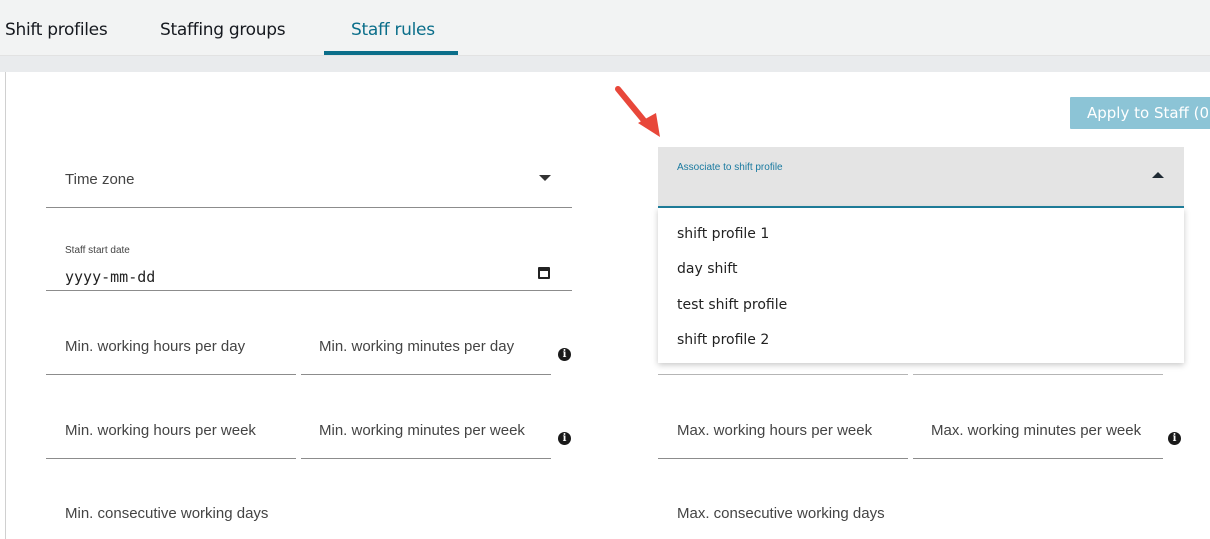 This screenshot has height=539, width=1210. Describe the element at coordinates (605, 64) in the screenshot. I see `tab-subbar` at that location.